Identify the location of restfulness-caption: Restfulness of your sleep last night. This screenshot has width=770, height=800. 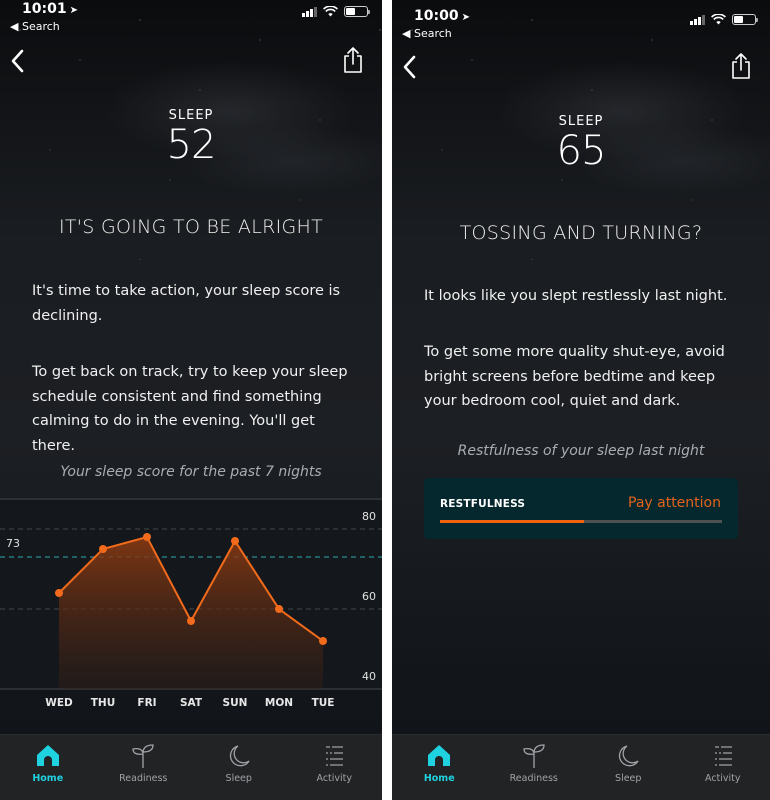
(581, 451).